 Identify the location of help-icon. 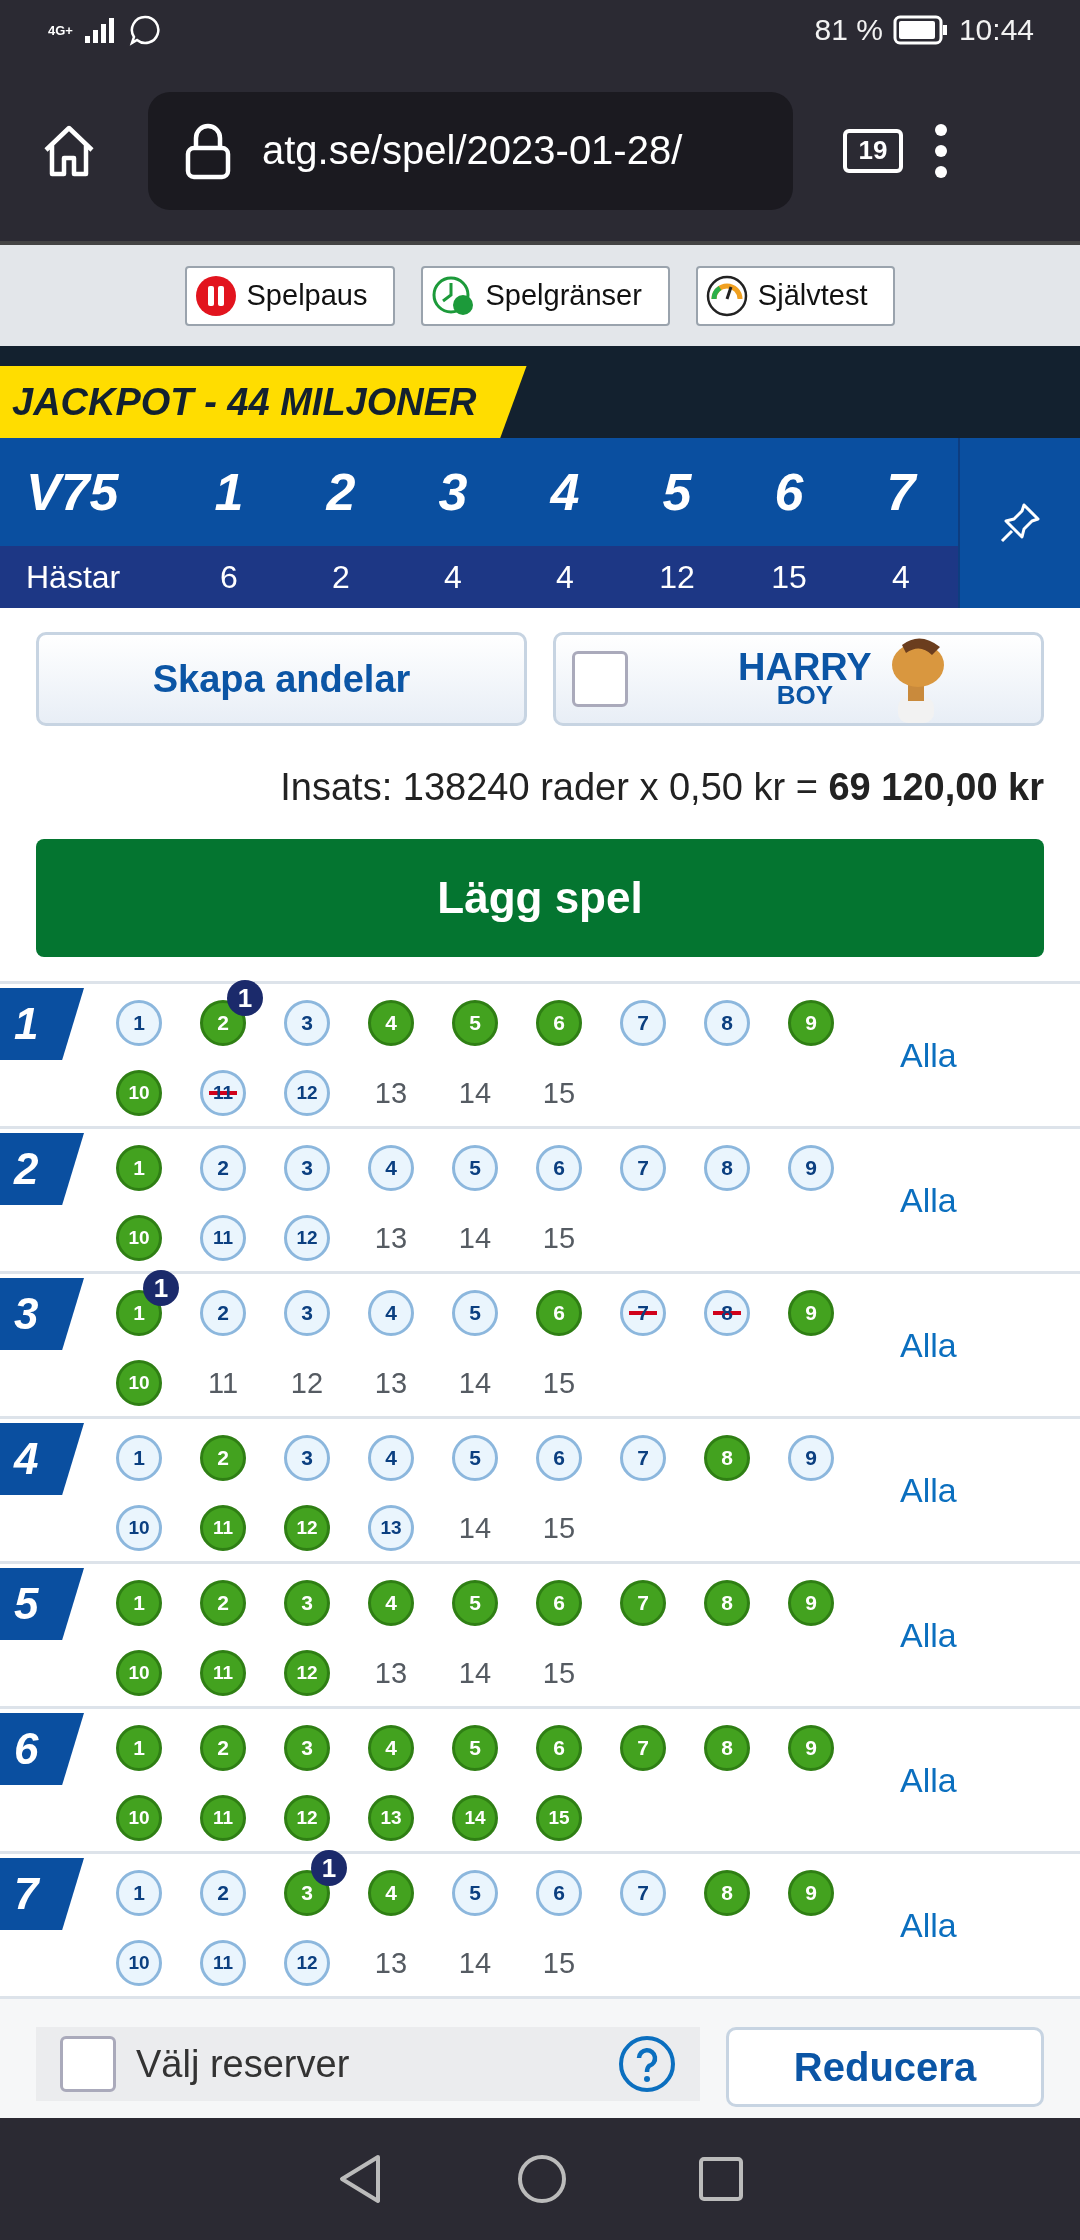
(647, 2064).